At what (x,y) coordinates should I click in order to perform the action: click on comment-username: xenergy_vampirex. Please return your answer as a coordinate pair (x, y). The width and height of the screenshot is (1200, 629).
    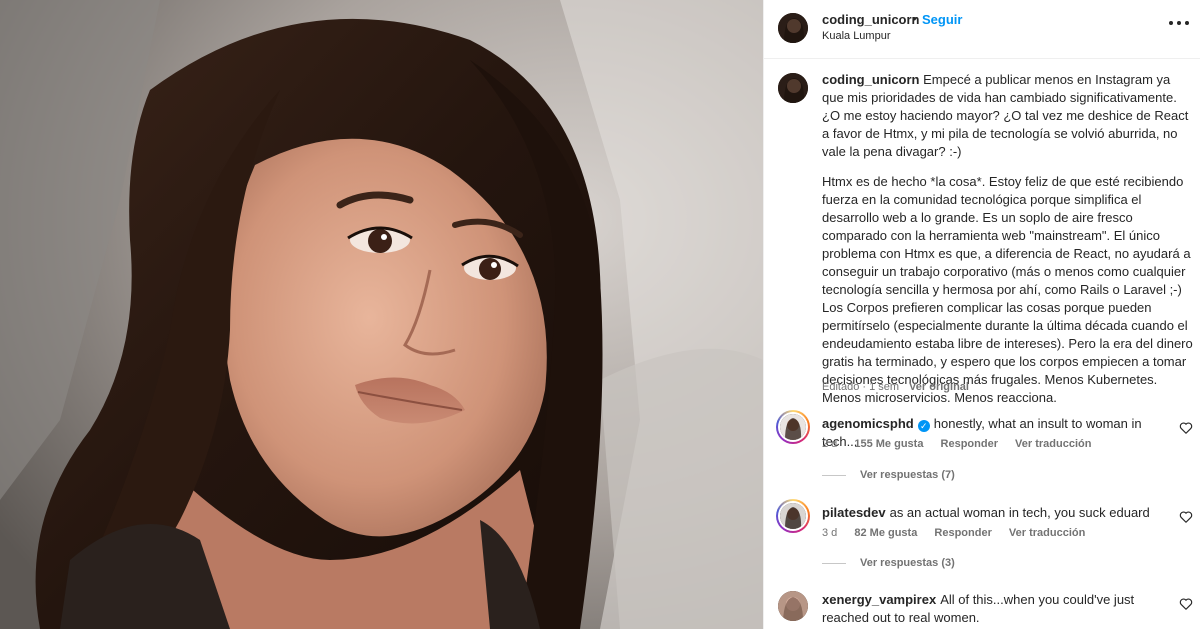
    Looking at the image, I should click on (879, 599).